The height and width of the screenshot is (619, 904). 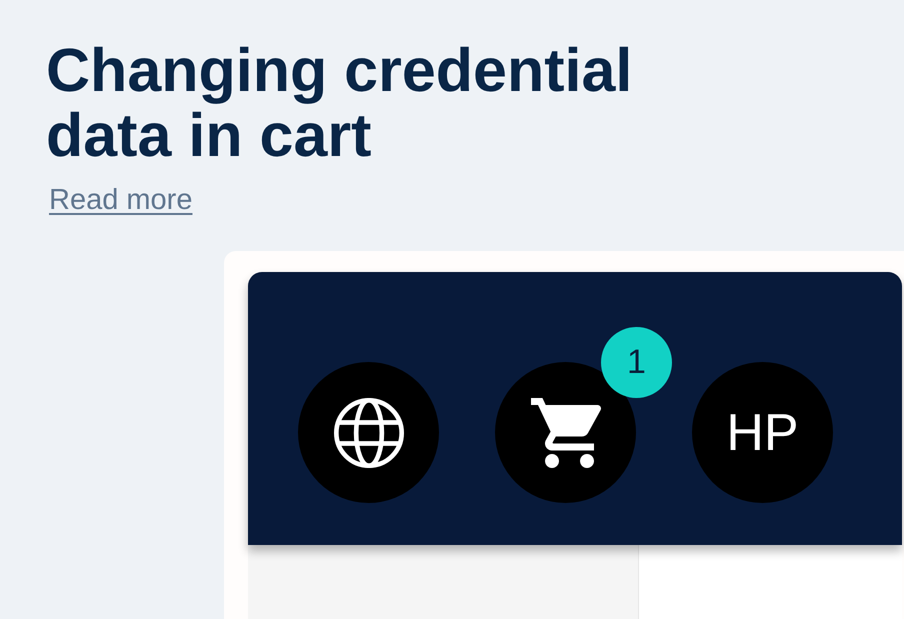 I want to click on cart-icon, so click(x=565, y=433).